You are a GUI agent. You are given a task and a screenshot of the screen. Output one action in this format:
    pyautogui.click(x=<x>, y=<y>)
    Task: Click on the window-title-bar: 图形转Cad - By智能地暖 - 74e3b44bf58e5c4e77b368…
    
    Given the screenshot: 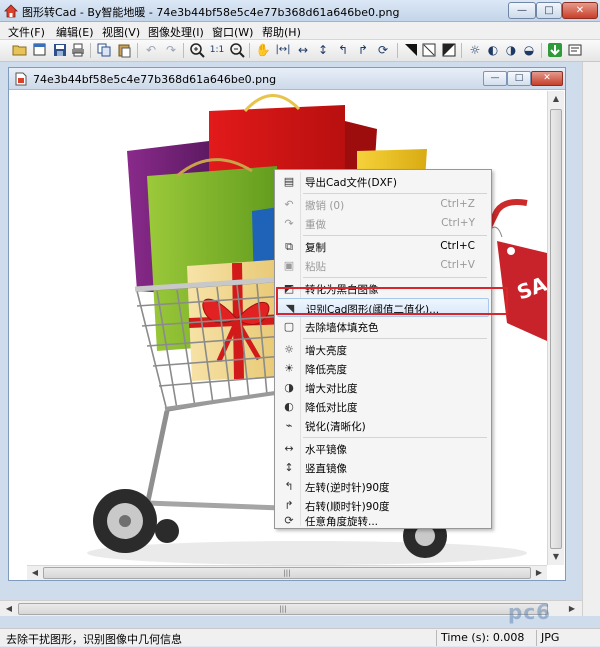 What is the action you would take?
    pyautogui.click(x=300, y=11)
    